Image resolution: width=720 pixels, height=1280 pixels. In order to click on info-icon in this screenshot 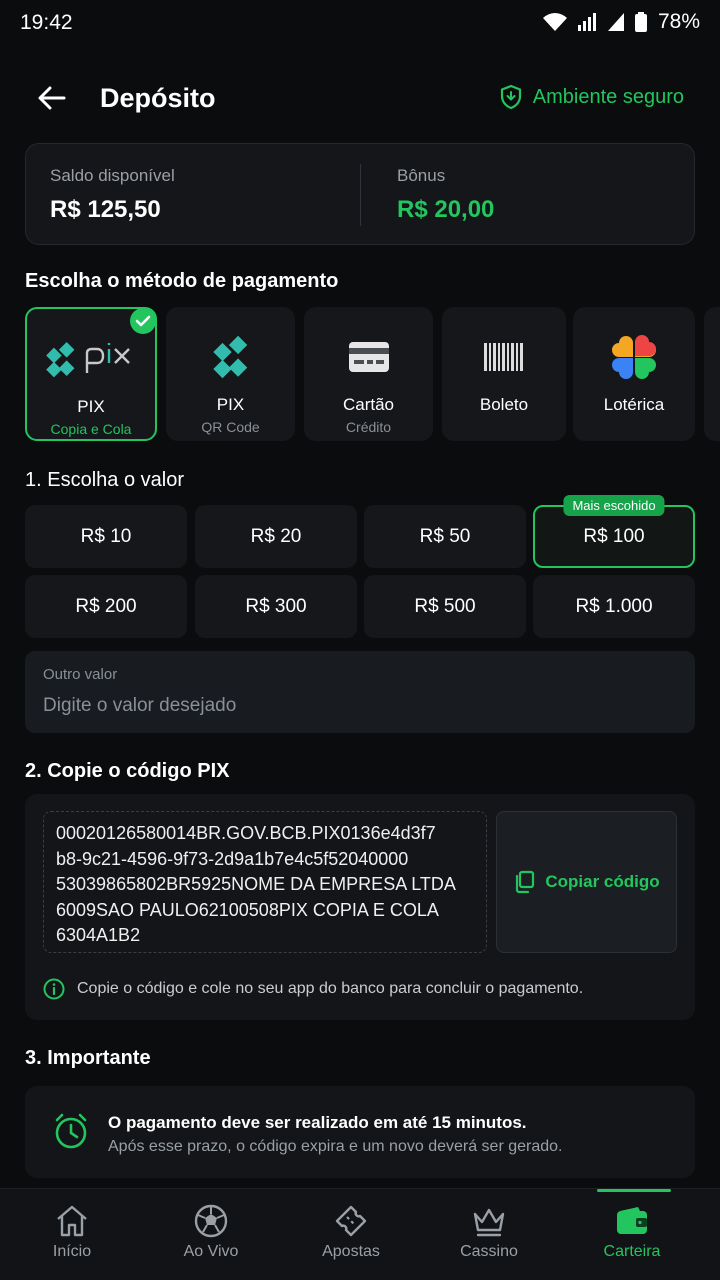, I will do `click(54, 989)`.